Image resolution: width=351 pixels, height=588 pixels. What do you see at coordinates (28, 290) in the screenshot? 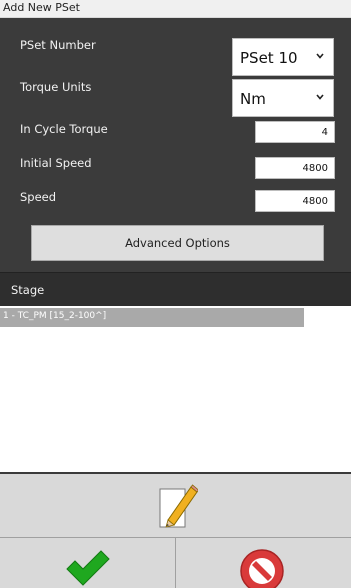
I see `stage-header-label: Stage` at bounding box center [28, 290].